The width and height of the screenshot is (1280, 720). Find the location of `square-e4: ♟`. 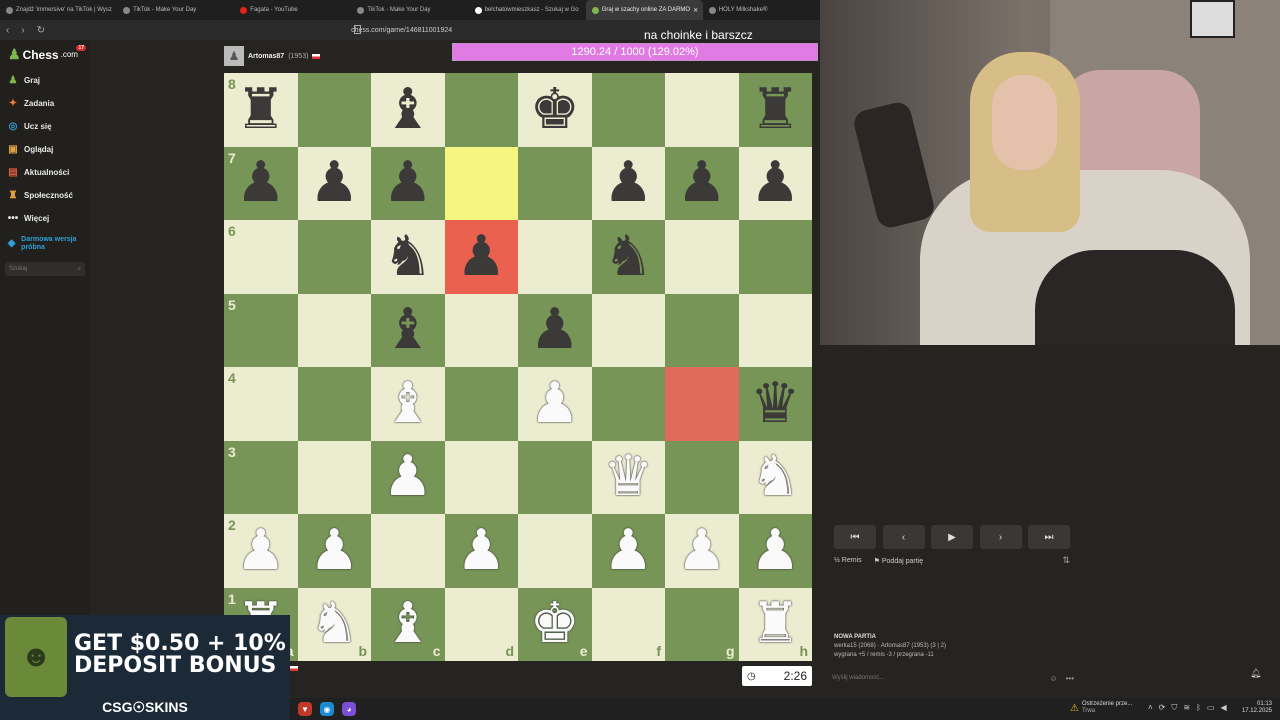

square-e4: ♟ is located at coordinates (555, 404).